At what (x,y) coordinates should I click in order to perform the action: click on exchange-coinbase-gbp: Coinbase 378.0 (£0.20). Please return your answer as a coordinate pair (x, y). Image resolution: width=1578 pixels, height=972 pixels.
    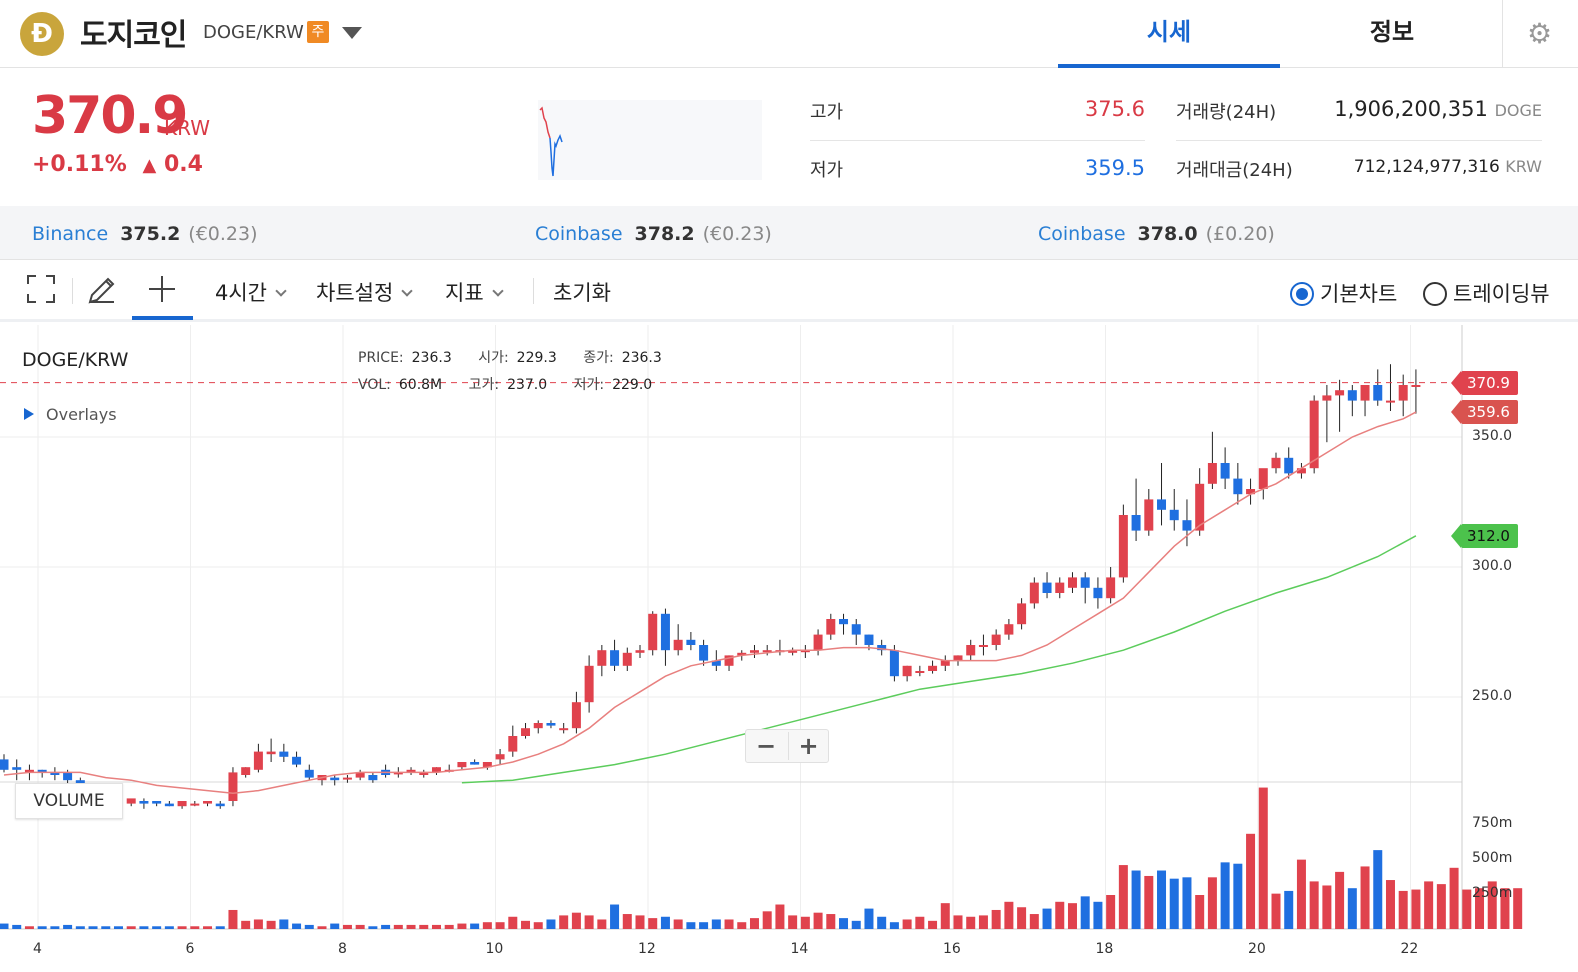
    Looking at the image, I should click on (1156, 234).